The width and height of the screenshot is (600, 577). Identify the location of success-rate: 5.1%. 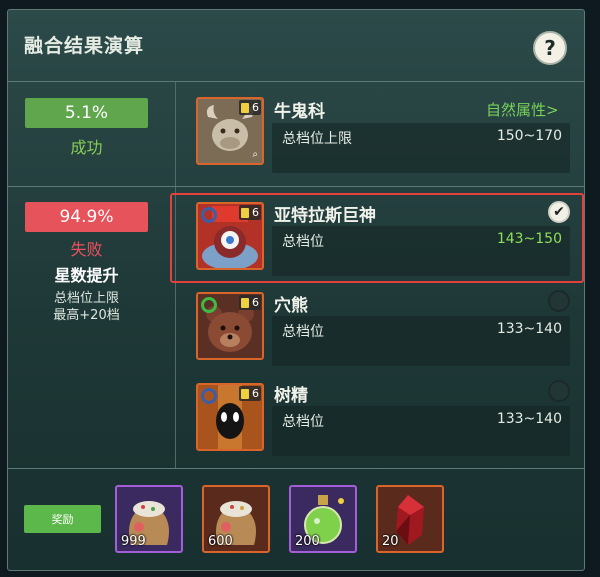
(86, 113).